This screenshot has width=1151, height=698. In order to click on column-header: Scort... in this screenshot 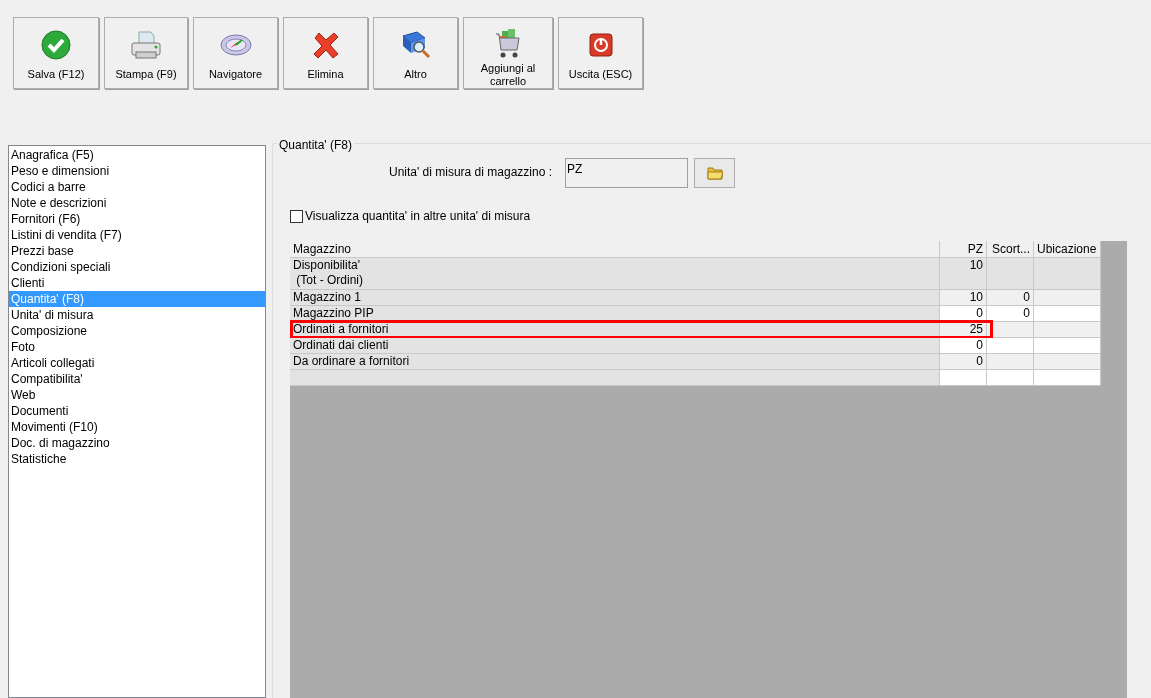, I will do `click(1010, 249)`.